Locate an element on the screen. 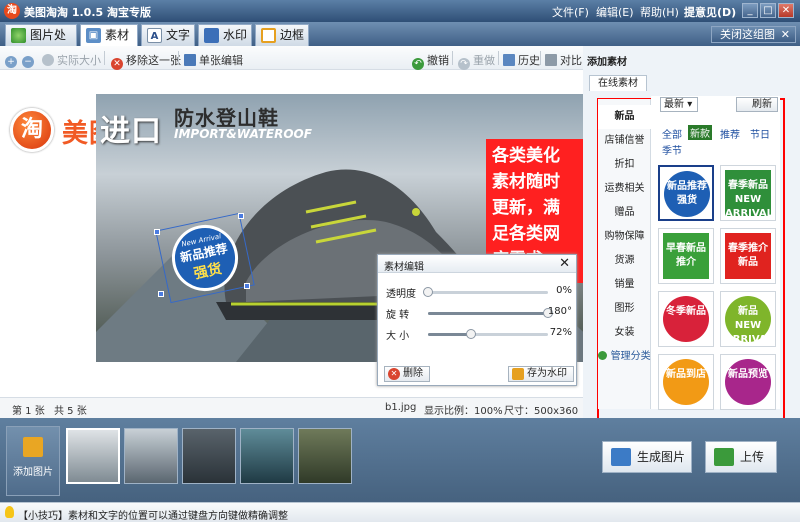  actual-size-button: 实际大小 is located at coordinates (71, 60).